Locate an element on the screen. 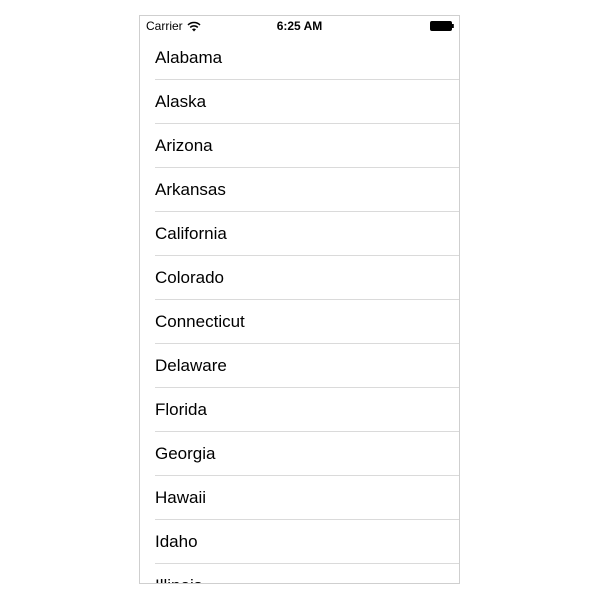 This screenshot has width=600, height=600. list-item: Colorado is located at coordinates (299, 278).